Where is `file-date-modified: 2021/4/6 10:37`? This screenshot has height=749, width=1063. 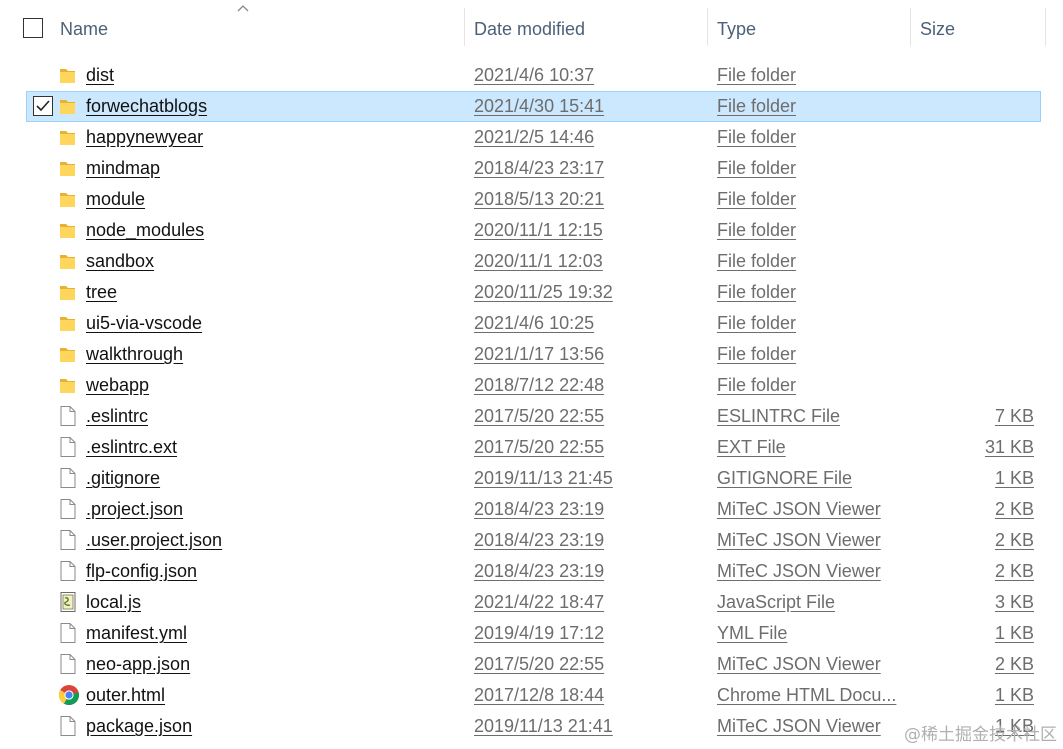
file-date-modified: 2021/4/6 10:37 is located at coordinates (534, 75).